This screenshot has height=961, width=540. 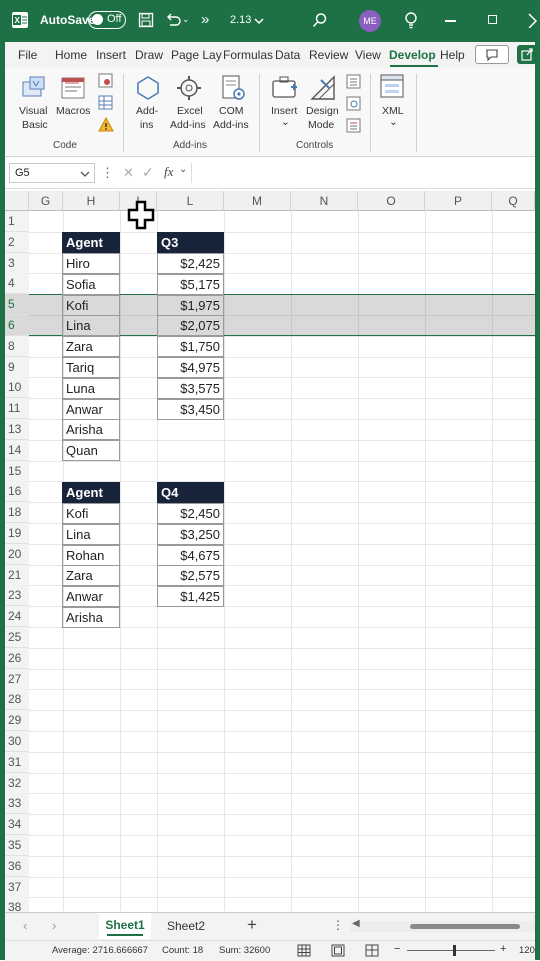 What do you see at coordinates (17, 887) in the screenshot?
I see `row-header: 37` at bounding box center [17, 887].